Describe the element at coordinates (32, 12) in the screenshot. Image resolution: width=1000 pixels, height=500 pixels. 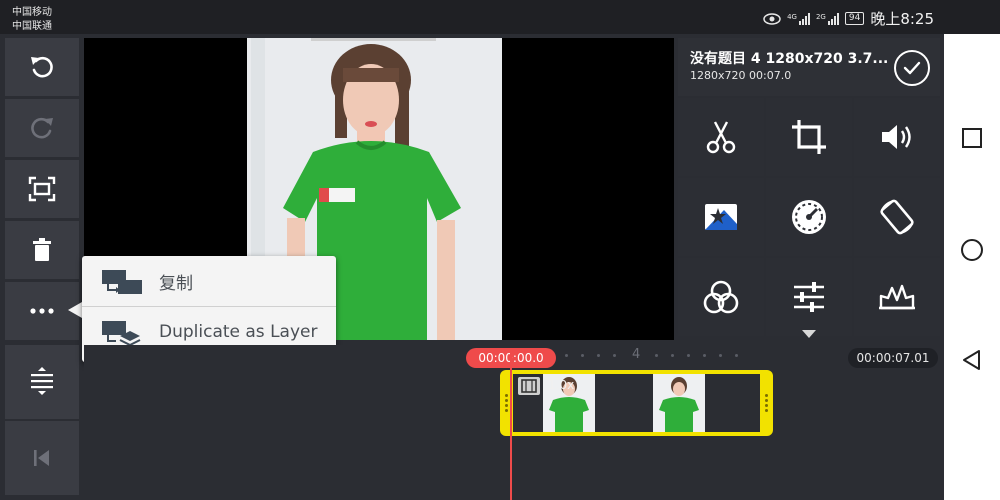
I see `carrier-1: 中国移动` at that location.